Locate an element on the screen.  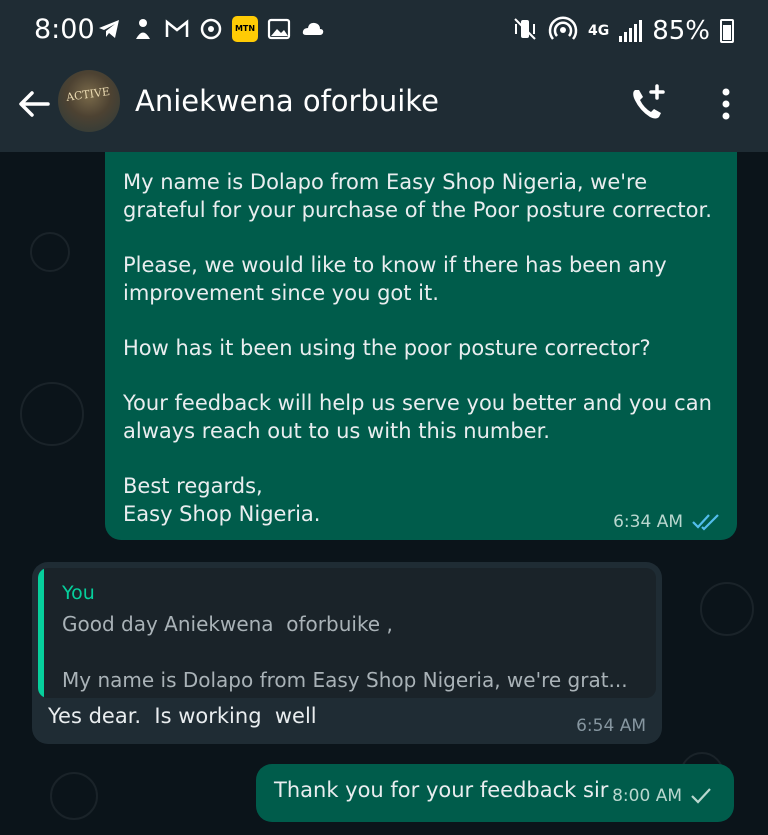
gallery-icon is located at coordinates (279, 29).